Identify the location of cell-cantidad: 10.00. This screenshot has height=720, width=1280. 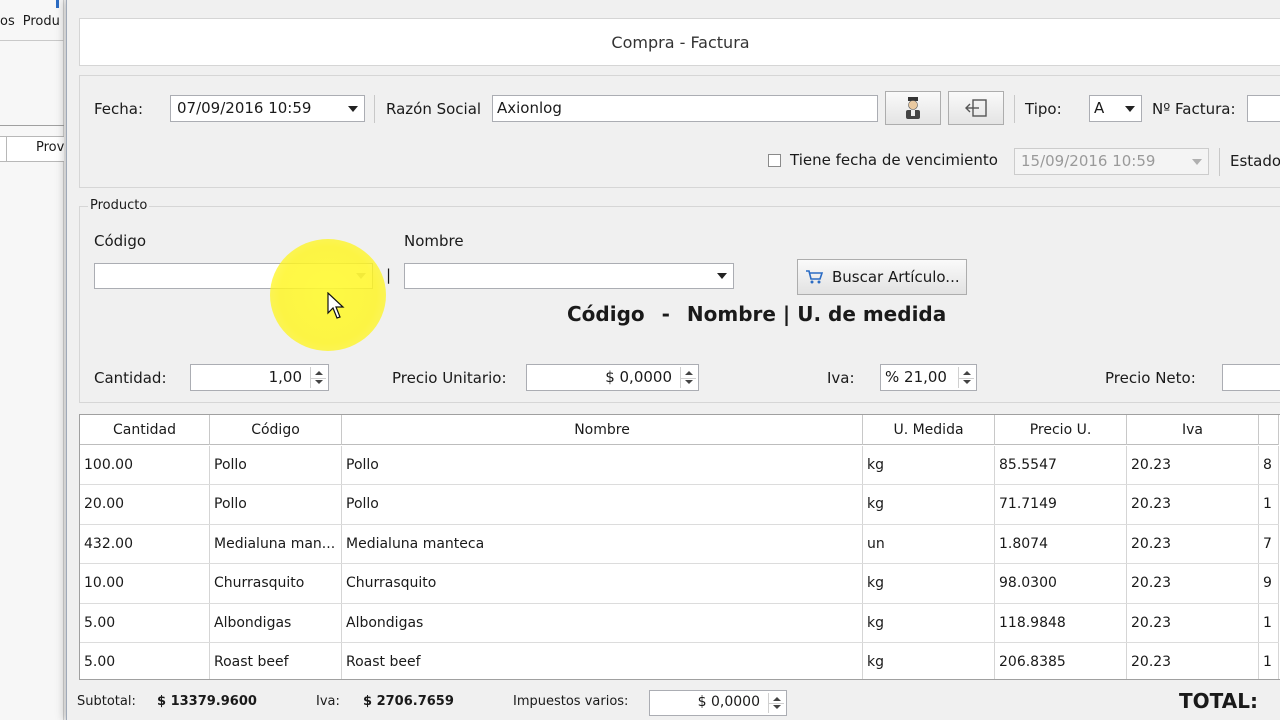
(145, 583).